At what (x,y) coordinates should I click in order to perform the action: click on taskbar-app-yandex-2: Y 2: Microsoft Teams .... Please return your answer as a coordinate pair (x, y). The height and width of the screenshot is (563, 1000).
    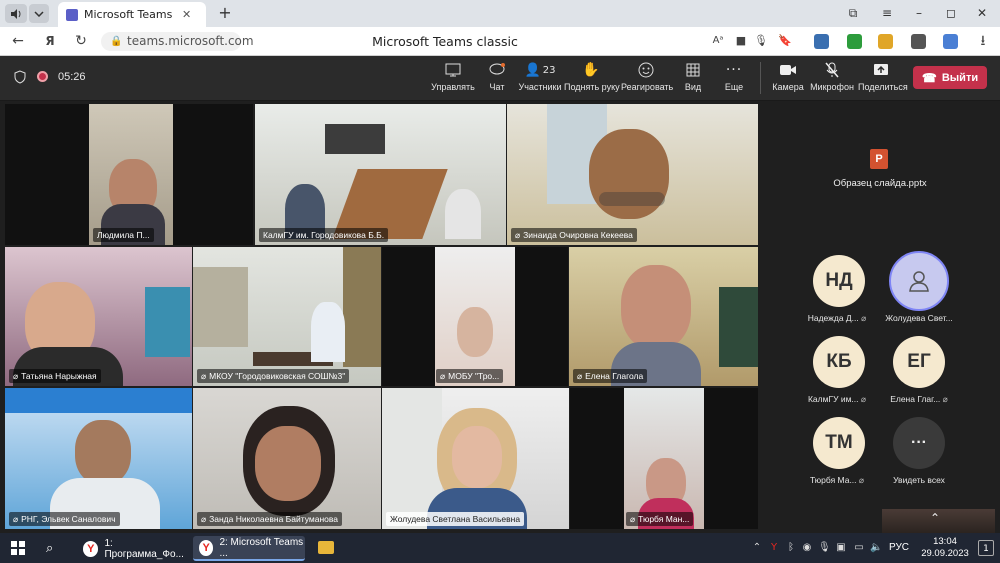
    Looking at the image, I should click on (249, 548).